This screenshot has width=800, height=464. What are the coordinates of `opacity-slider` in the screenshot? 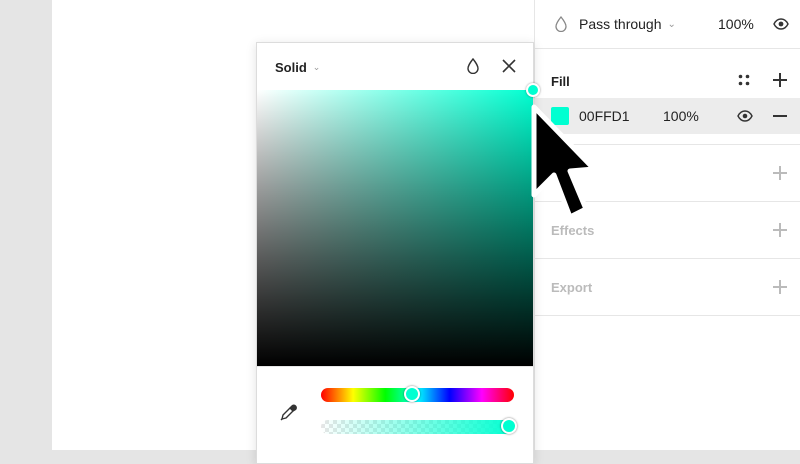 It's located at (417, 427).